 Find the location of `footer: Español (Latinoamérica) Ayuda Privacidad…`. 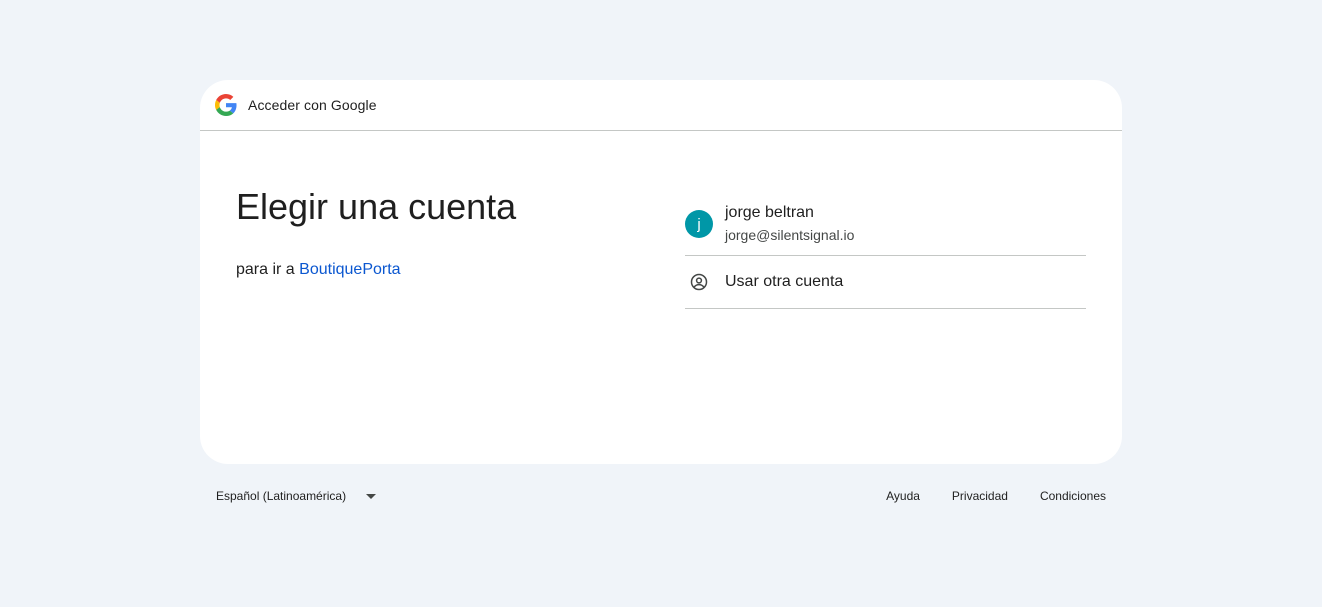

footer: Español (Latinoamérica) Ayuda Privacidad… is located at coordinates (661, 496).